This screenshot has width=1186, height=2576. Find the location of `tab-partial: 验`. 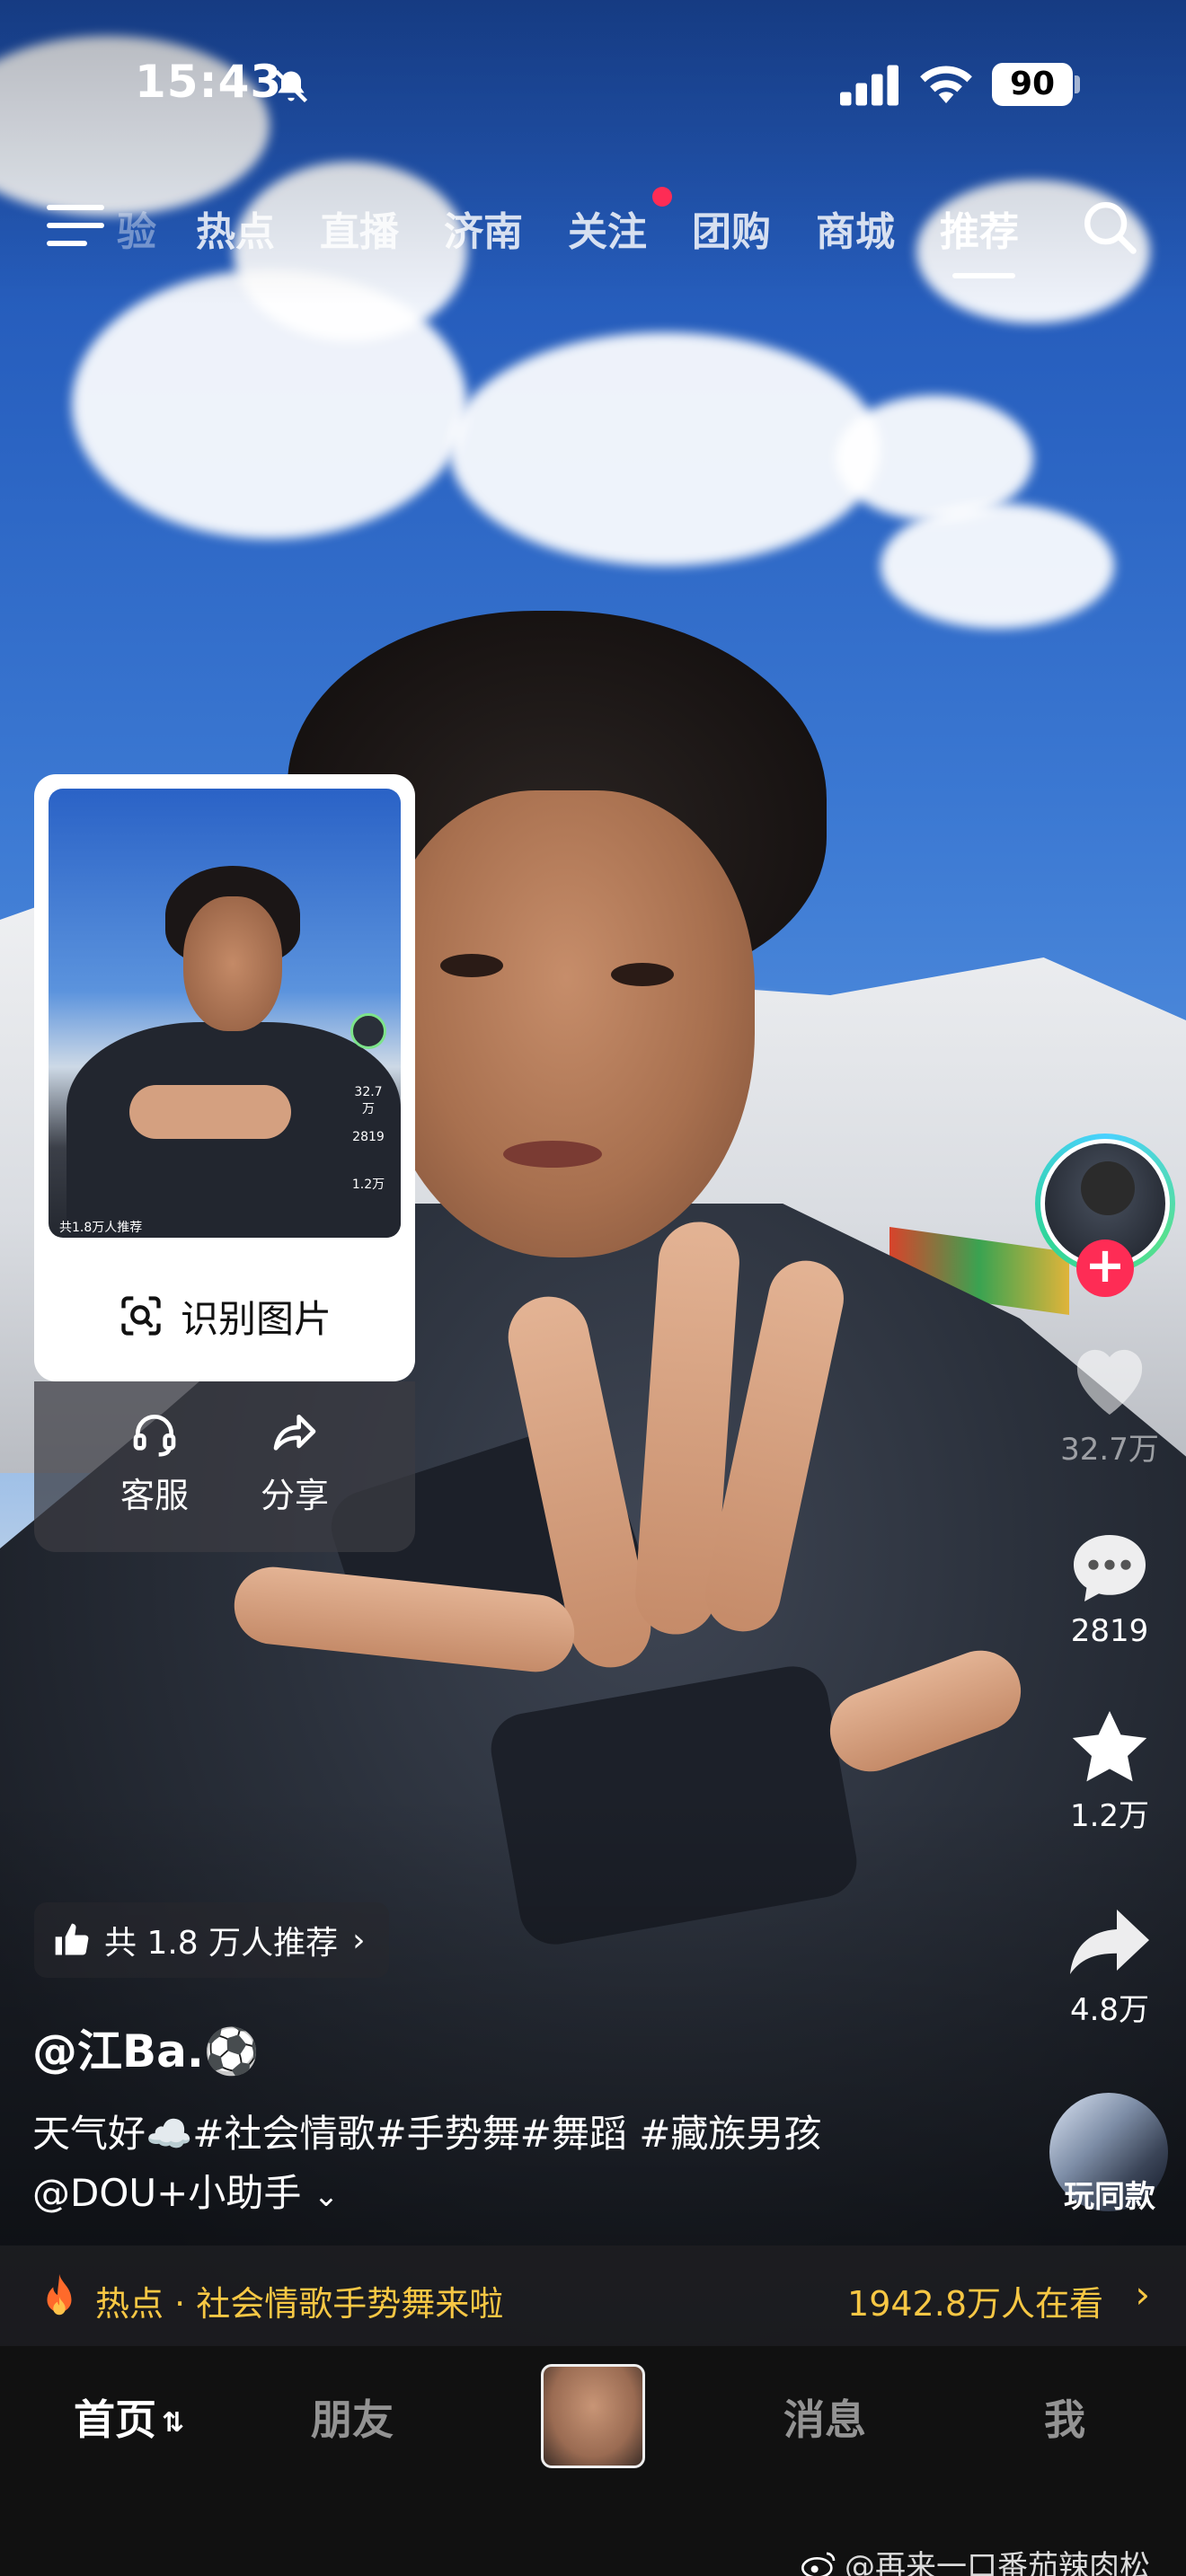

tab-partial: 验 is located at coordinates (136, 228).